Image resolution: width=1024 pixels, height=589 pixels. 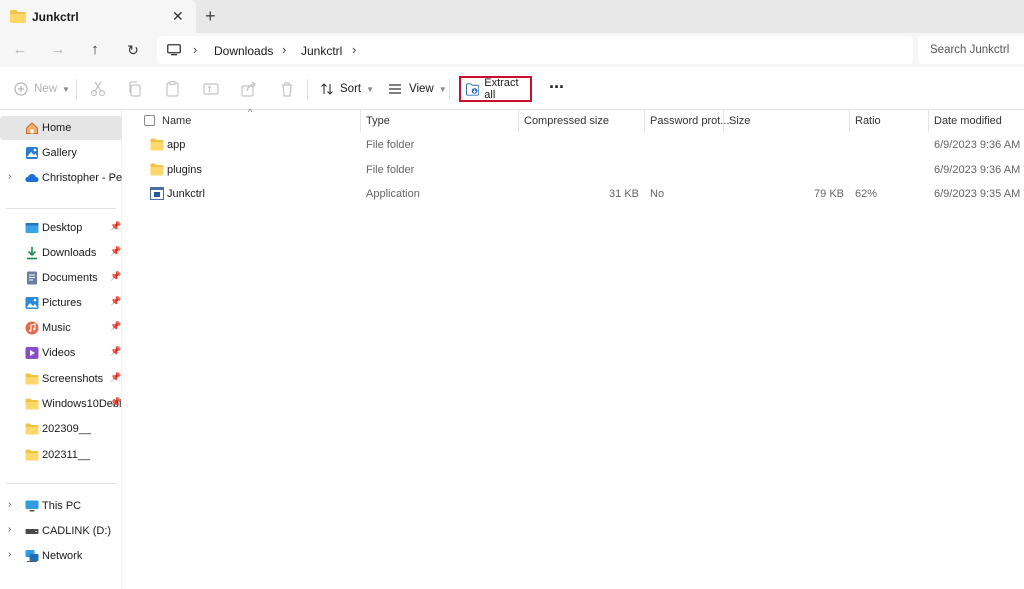 What do you see at coordinates (32, 228) in the screenshot?
I see `desktop-icon` at bounding box center [32, 228].